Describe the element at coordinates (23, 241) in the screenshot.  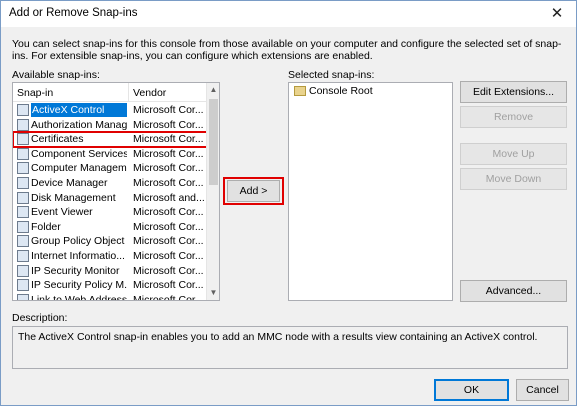
I see `group-policy-icon` at that location.